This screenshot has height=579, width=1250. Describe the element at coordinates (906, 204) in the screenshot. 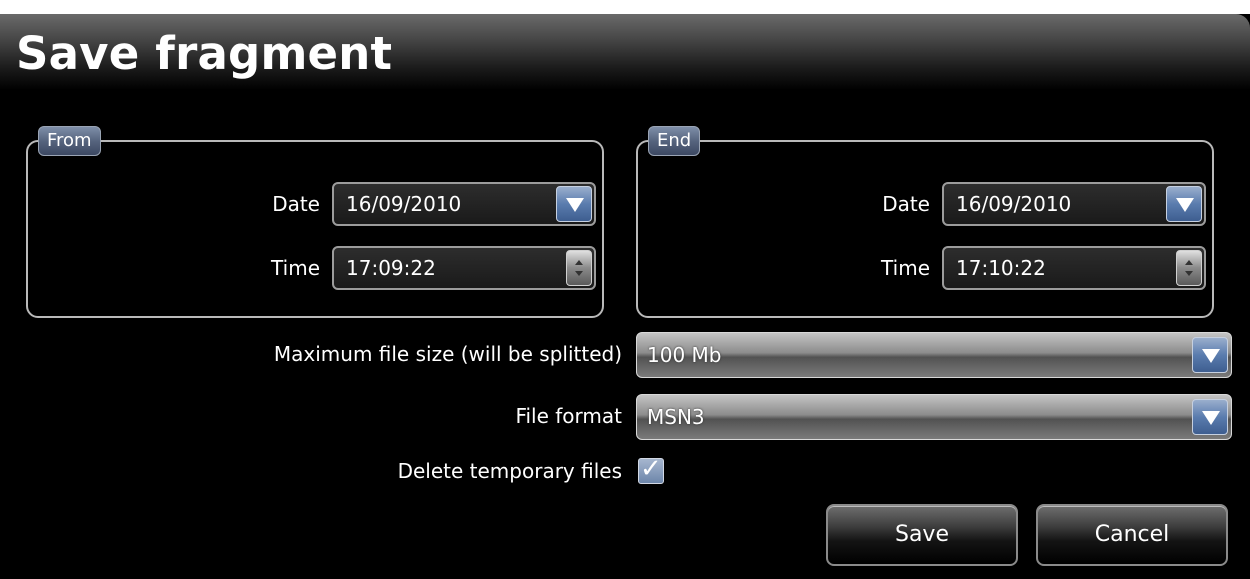

I see `end-date-label: Date` at that location.